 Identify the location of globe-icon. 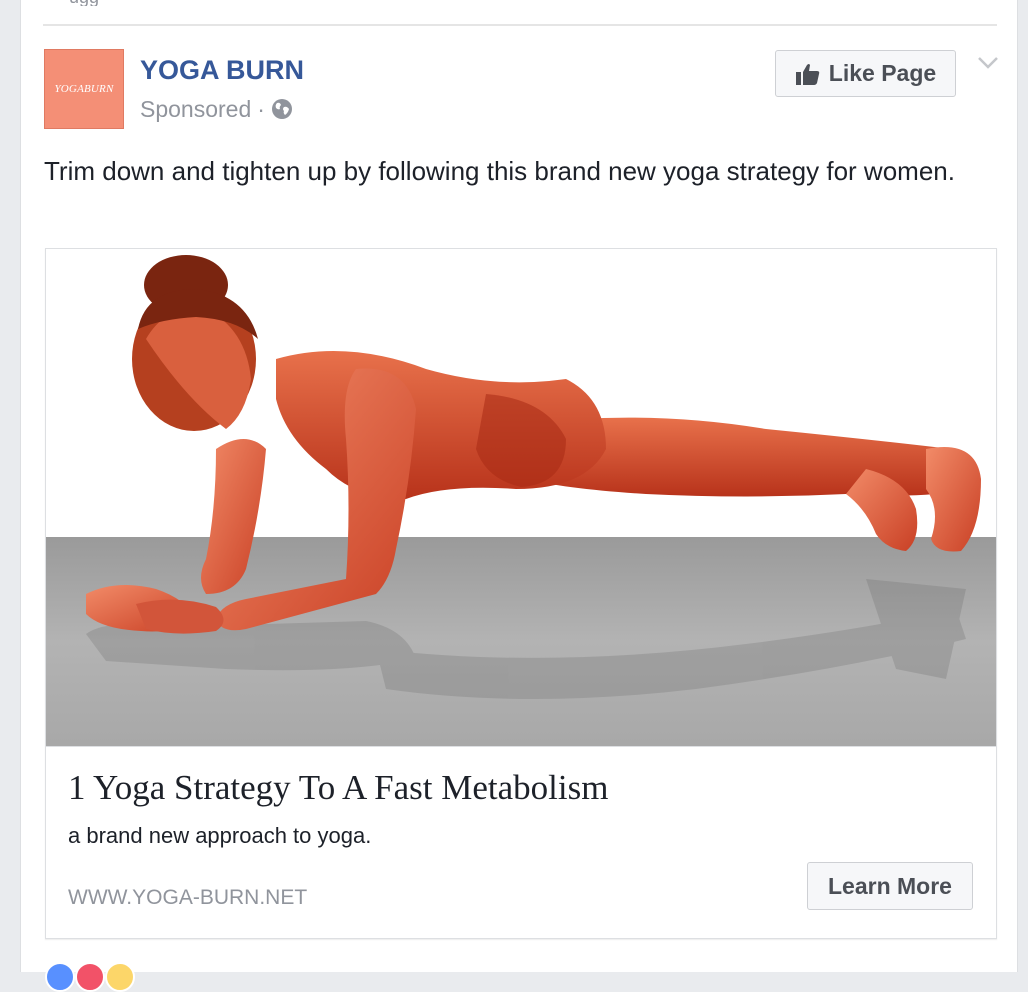
(281, 109).